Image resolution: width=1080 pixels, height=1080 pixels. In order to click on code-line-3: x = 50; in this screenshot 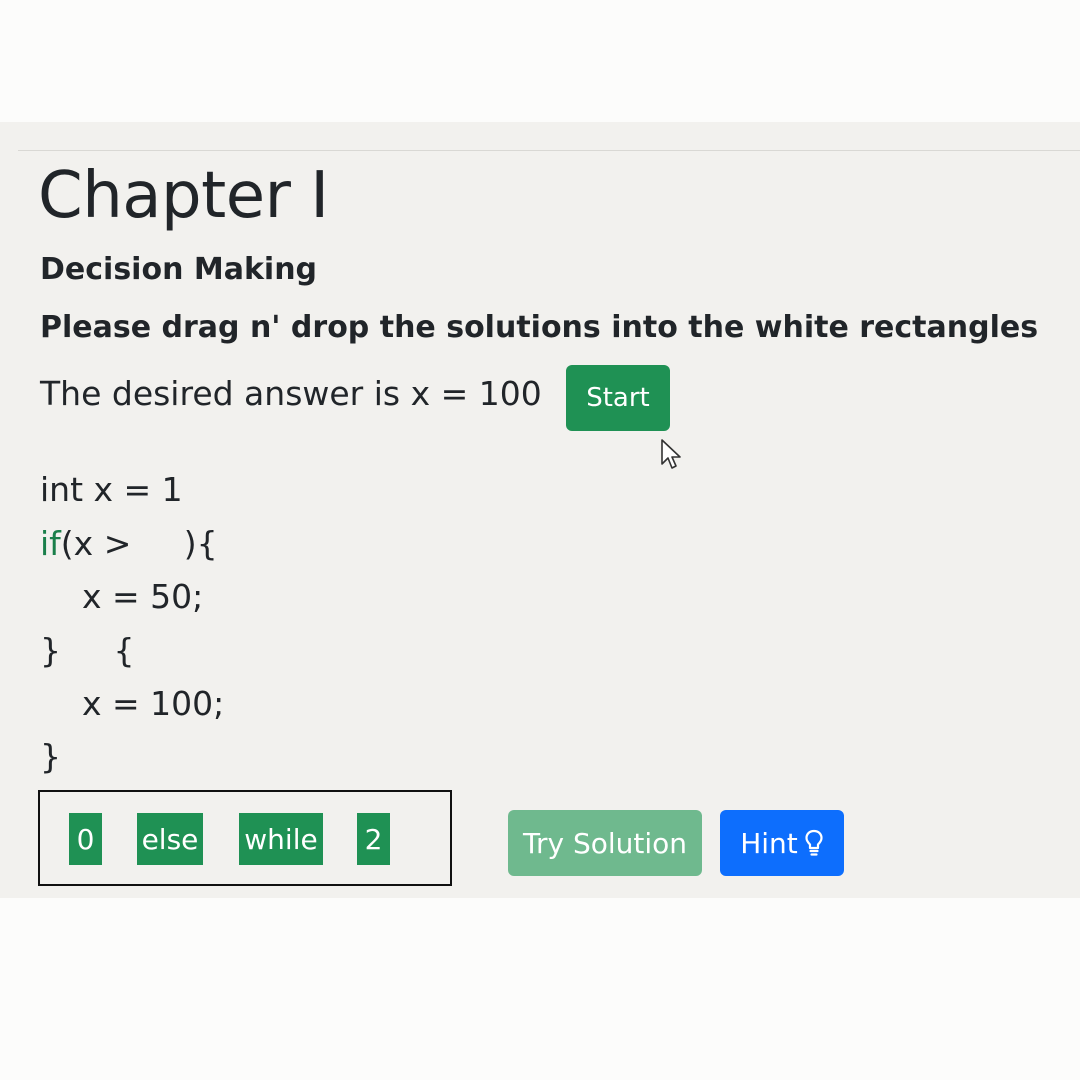, I will do `click(122, 596)`.